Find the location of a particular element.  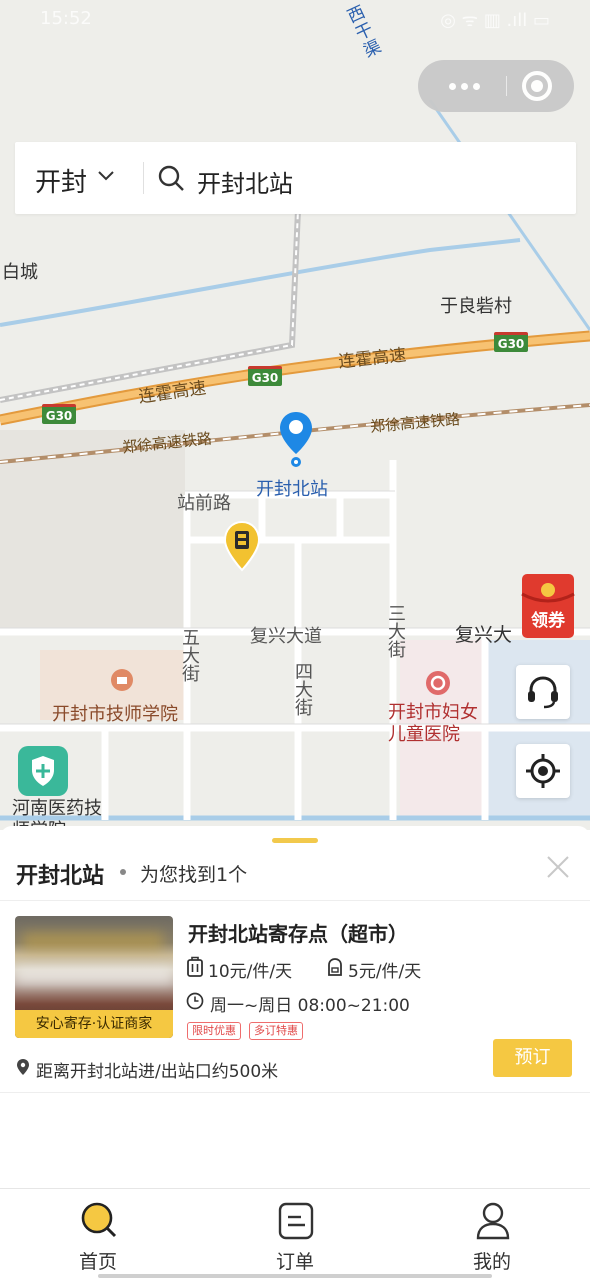

order-list-icon is located at coordinates (296, 1221).